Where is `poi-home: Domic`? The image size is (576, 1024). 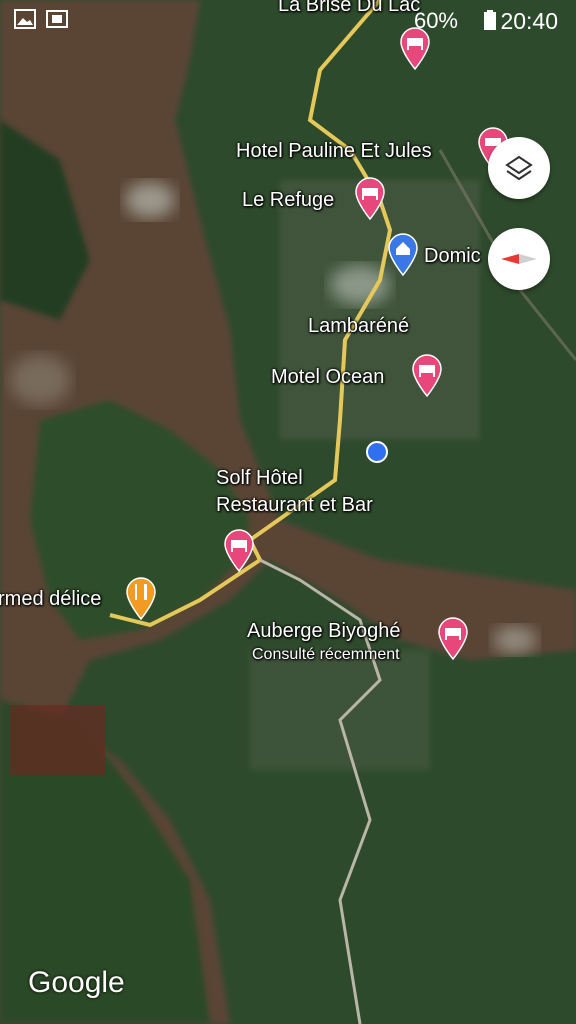
poi-home: Domic is located at coordinates (452, 256).